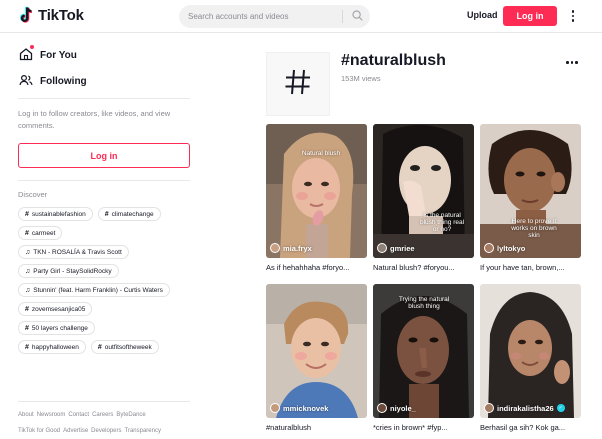 This screenshot has height=439, width=602. Describe the element at coordinates (104, 155) in the screenshot. I see `sidebar-login-button: Log in` at that location.